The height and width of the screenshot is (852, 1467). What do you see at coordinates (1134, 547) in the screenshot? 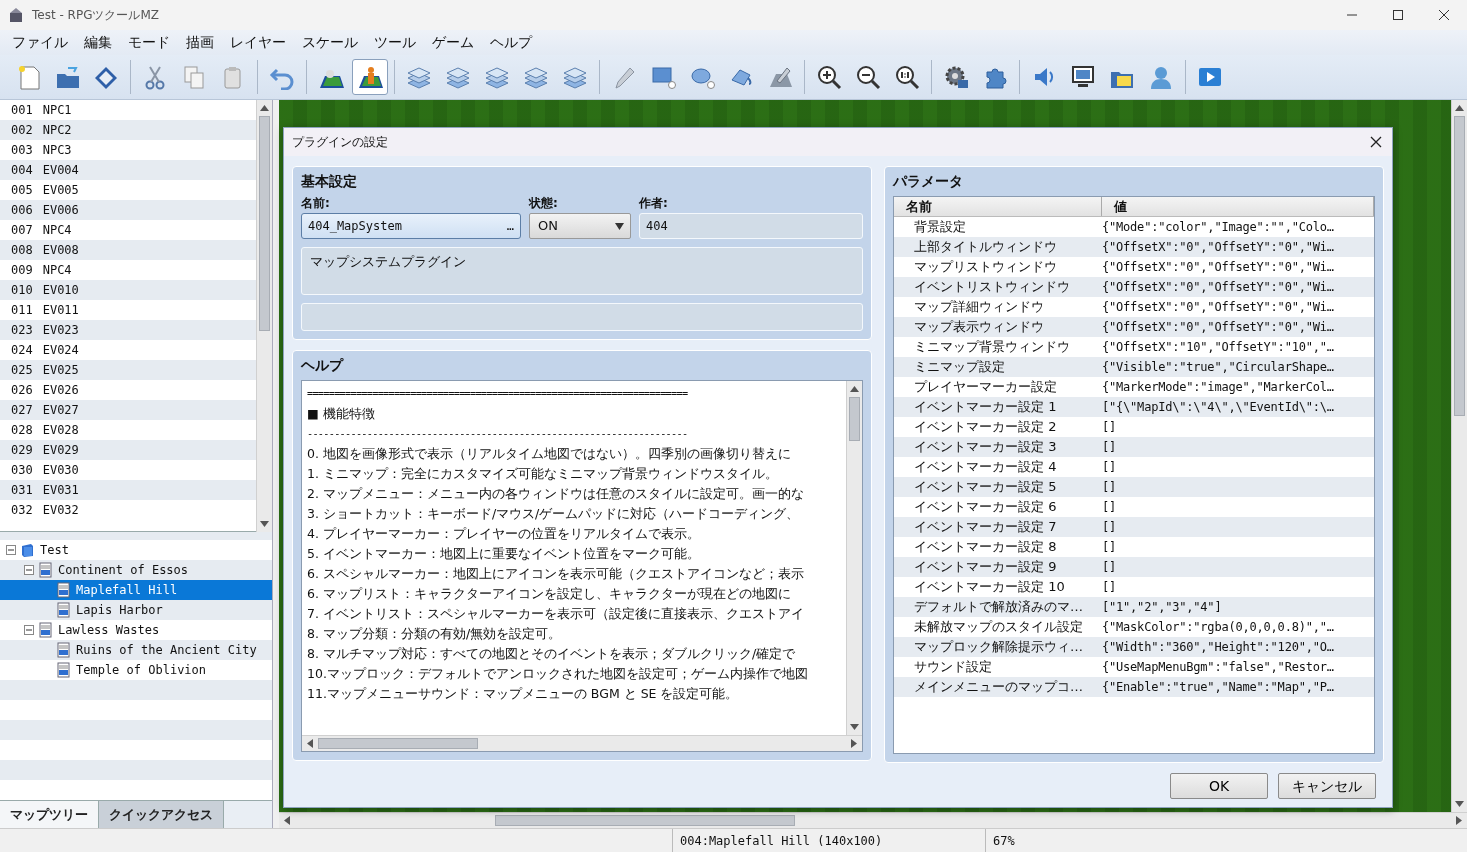
I see `parameter-row: イベントマーカー設定 8 []` at bounding box center [1134, 547].